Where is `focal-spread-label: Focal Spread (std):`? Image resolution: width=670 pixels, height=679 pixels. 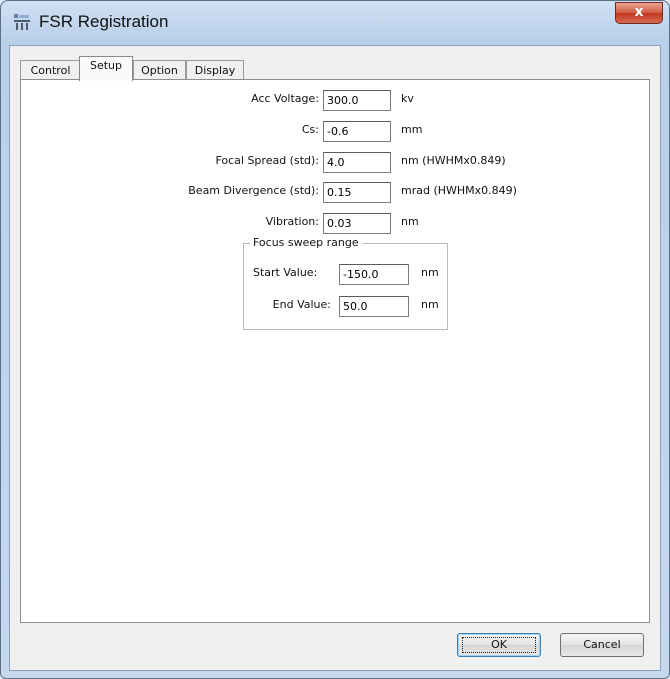 focal-spread-label: Focal Spread (std): is located at coordinates (267, 160).